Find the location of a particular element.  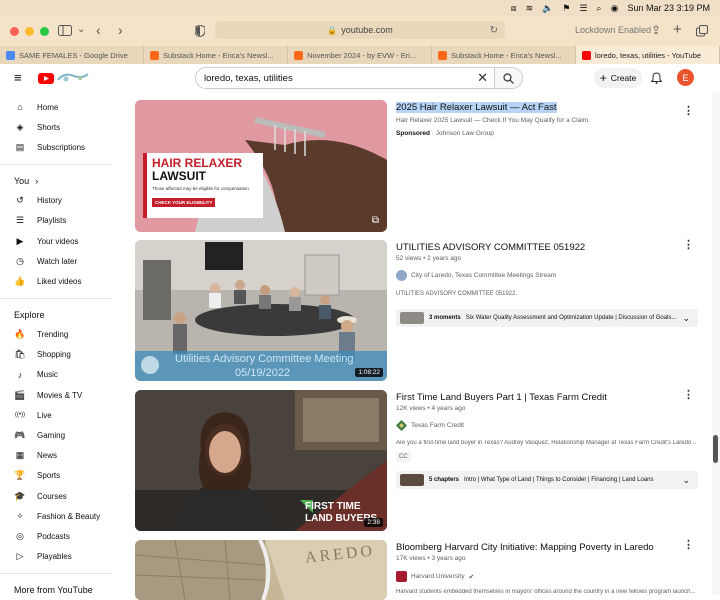

lock-icon: 🔒 is located at coordinates (332, 30).